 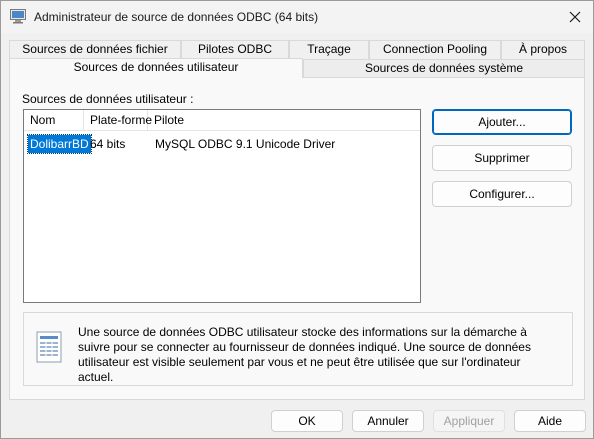 I want to click on ok-button: OK, so click(x=307, y=421).